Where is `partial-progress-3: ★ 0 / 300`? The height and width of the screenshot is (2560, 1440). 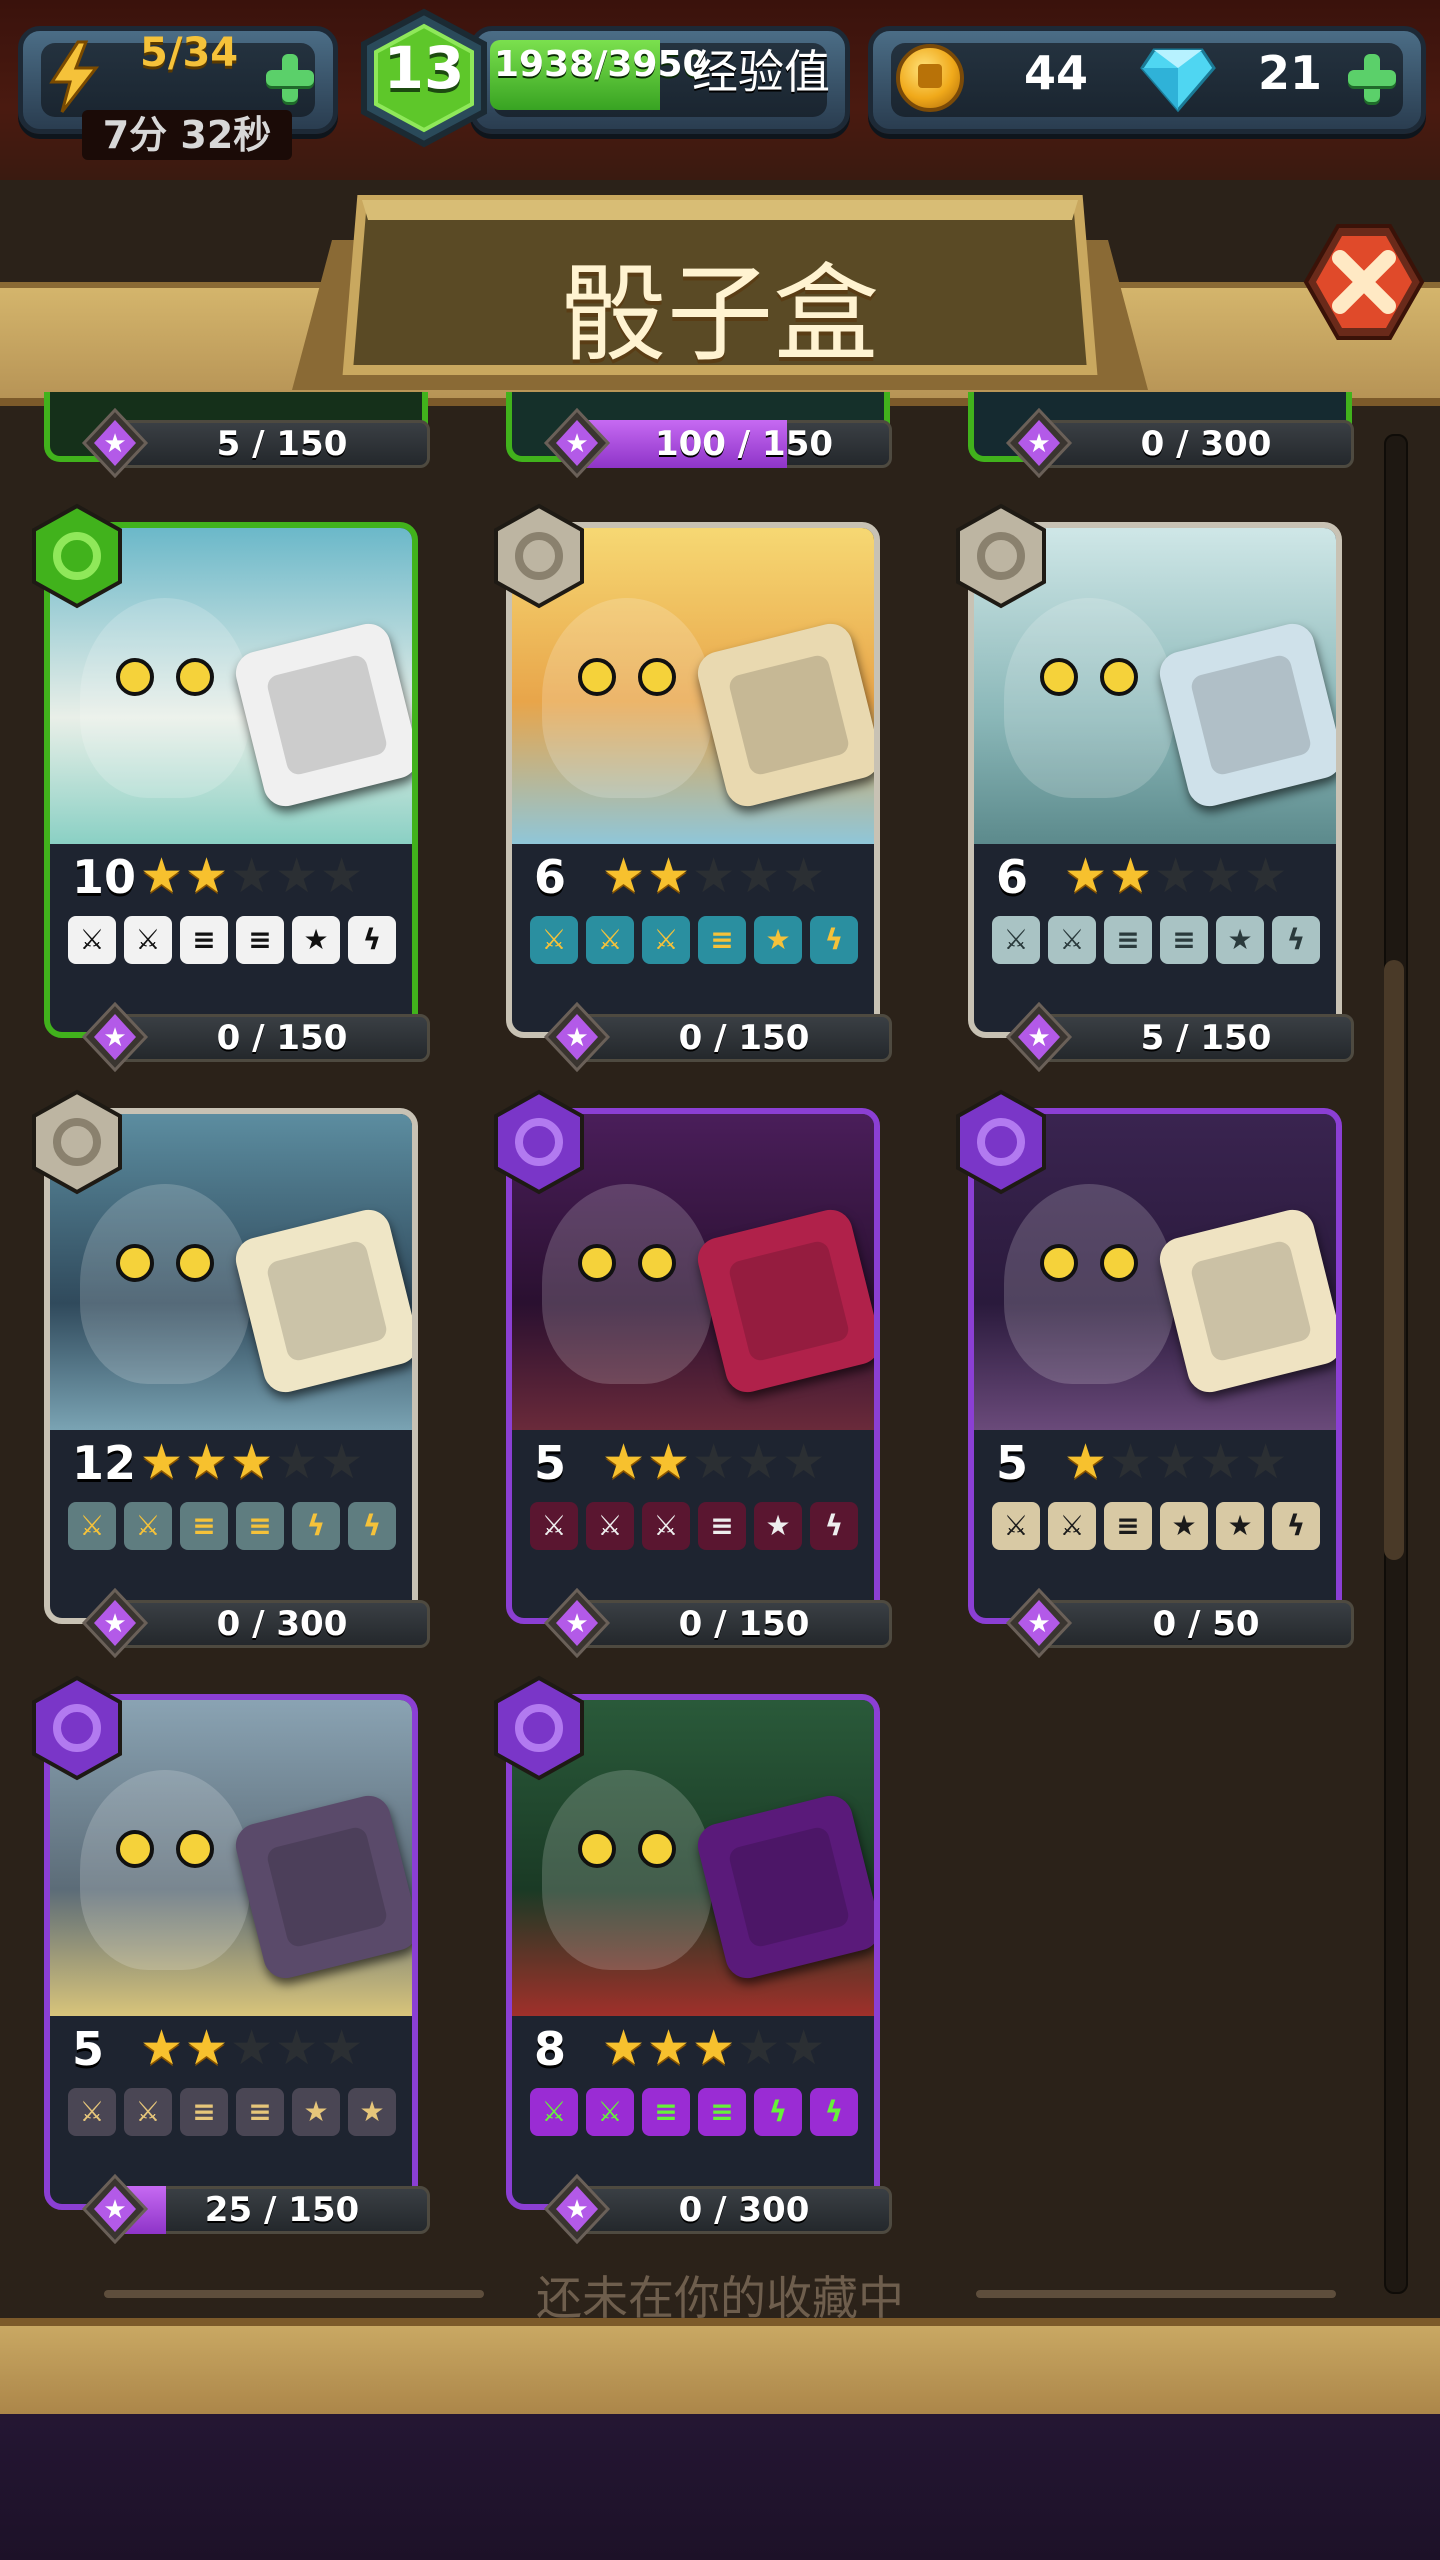
partial-progress-3: ★ 0 / 300 is located at coordinates (1182, 443).